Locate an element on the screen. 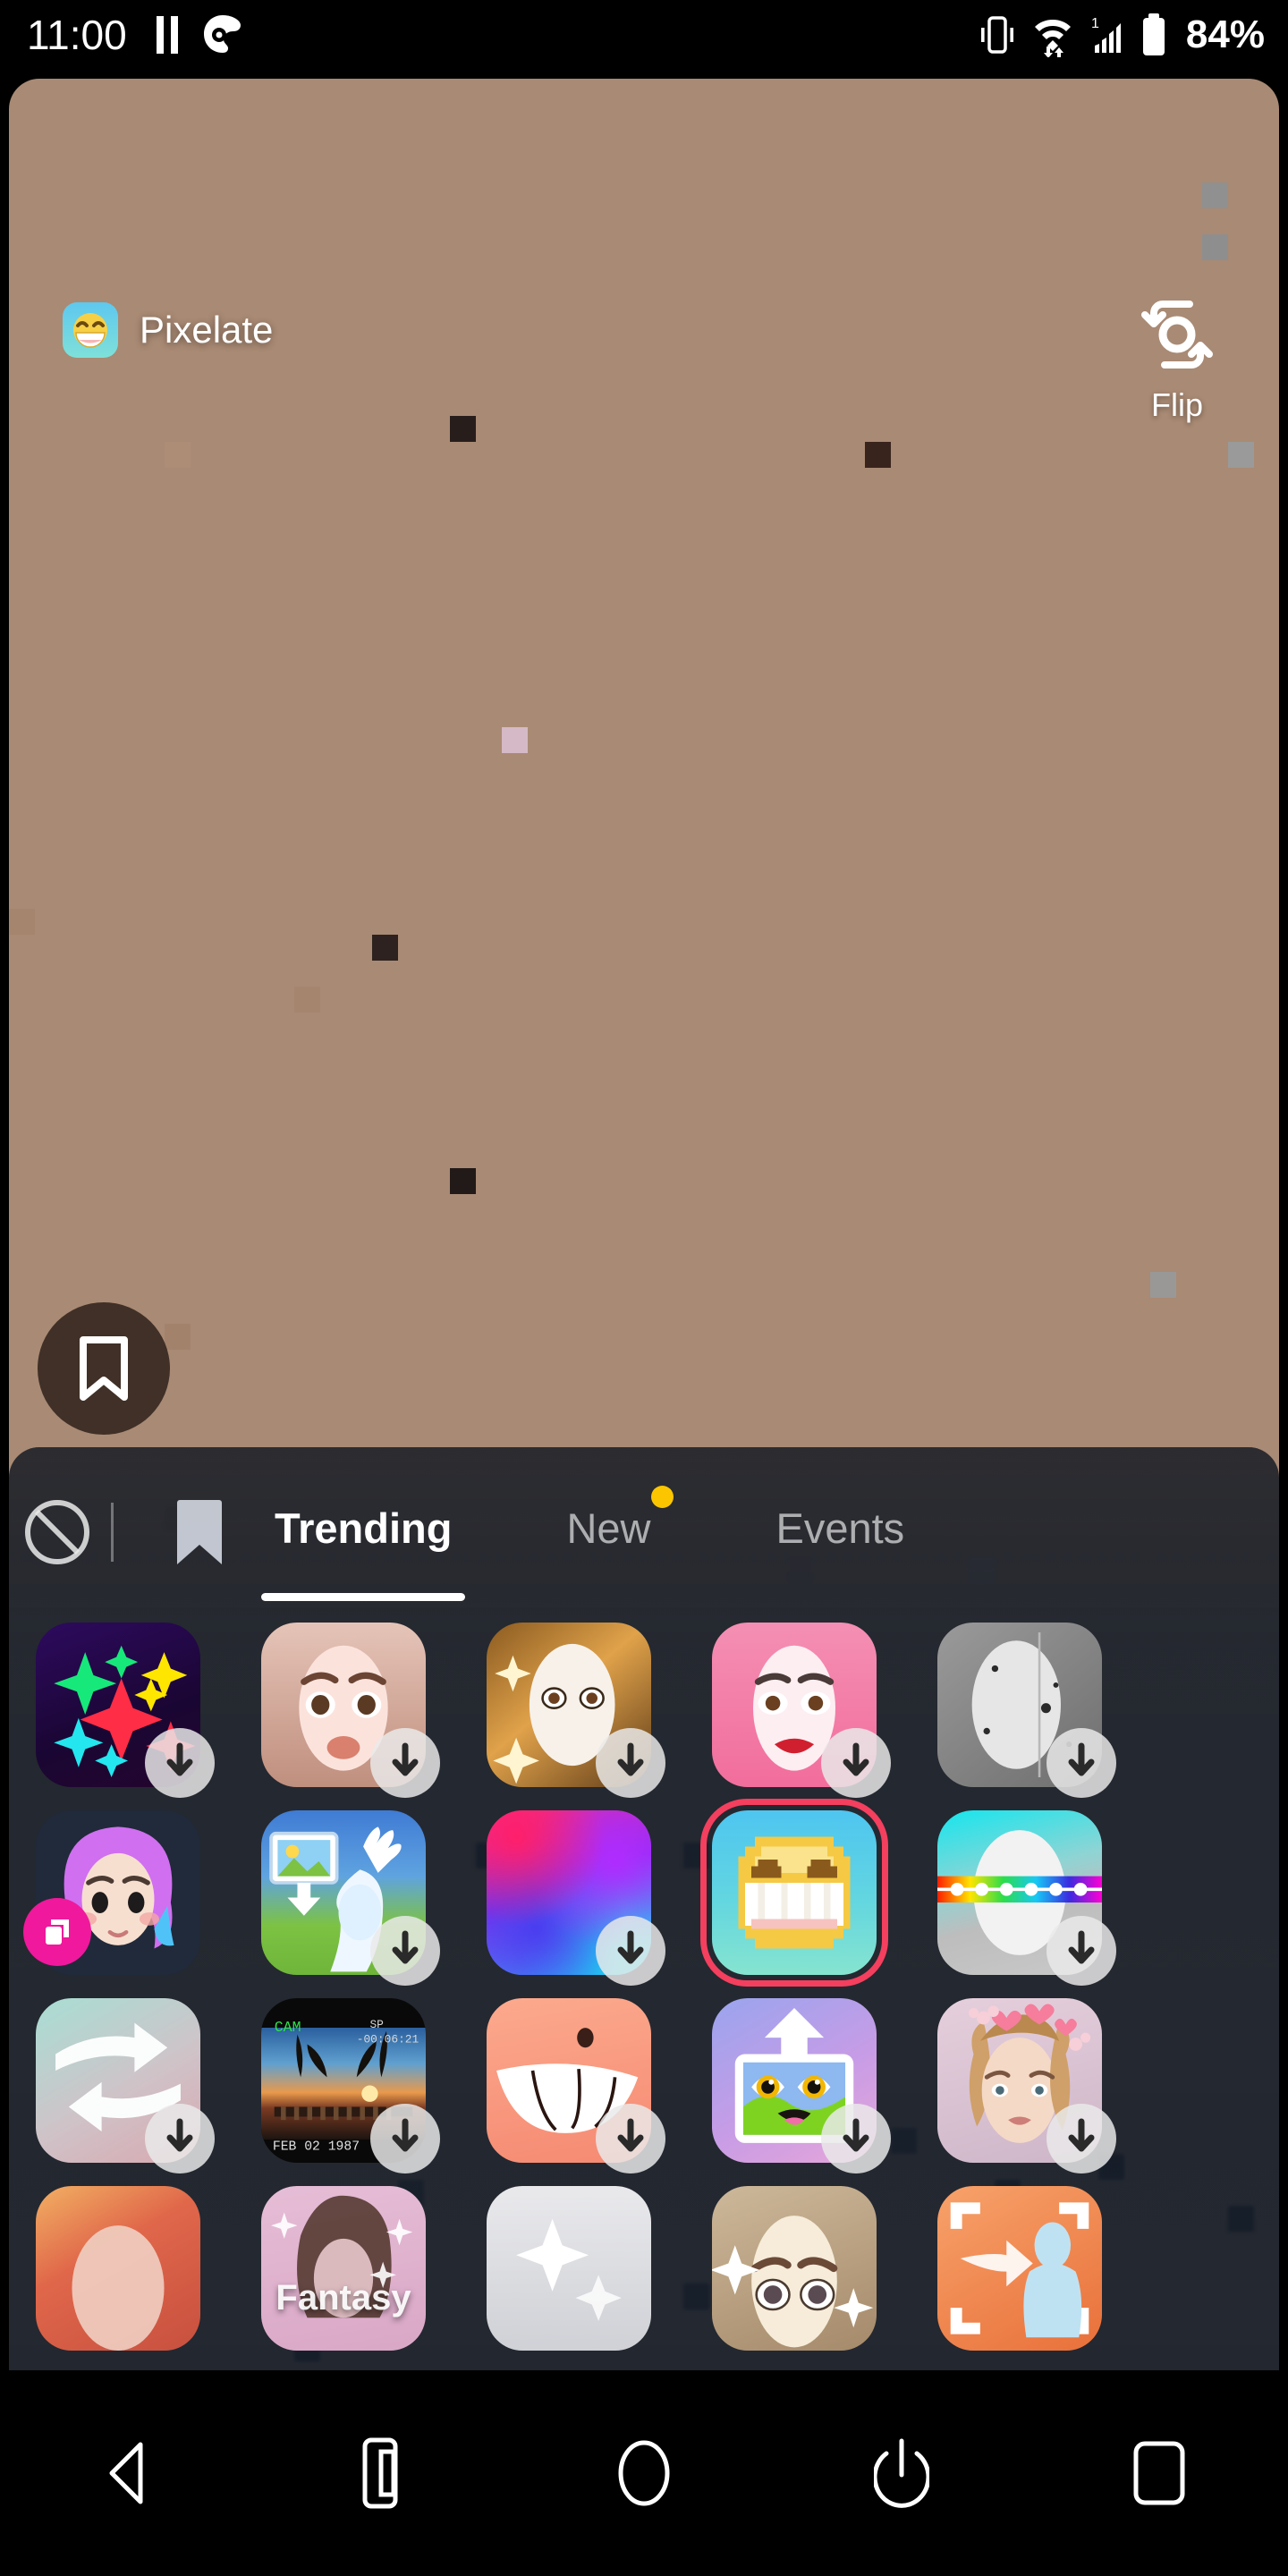  filter-caption: Fantasy is located at coordinates (343, 2298).